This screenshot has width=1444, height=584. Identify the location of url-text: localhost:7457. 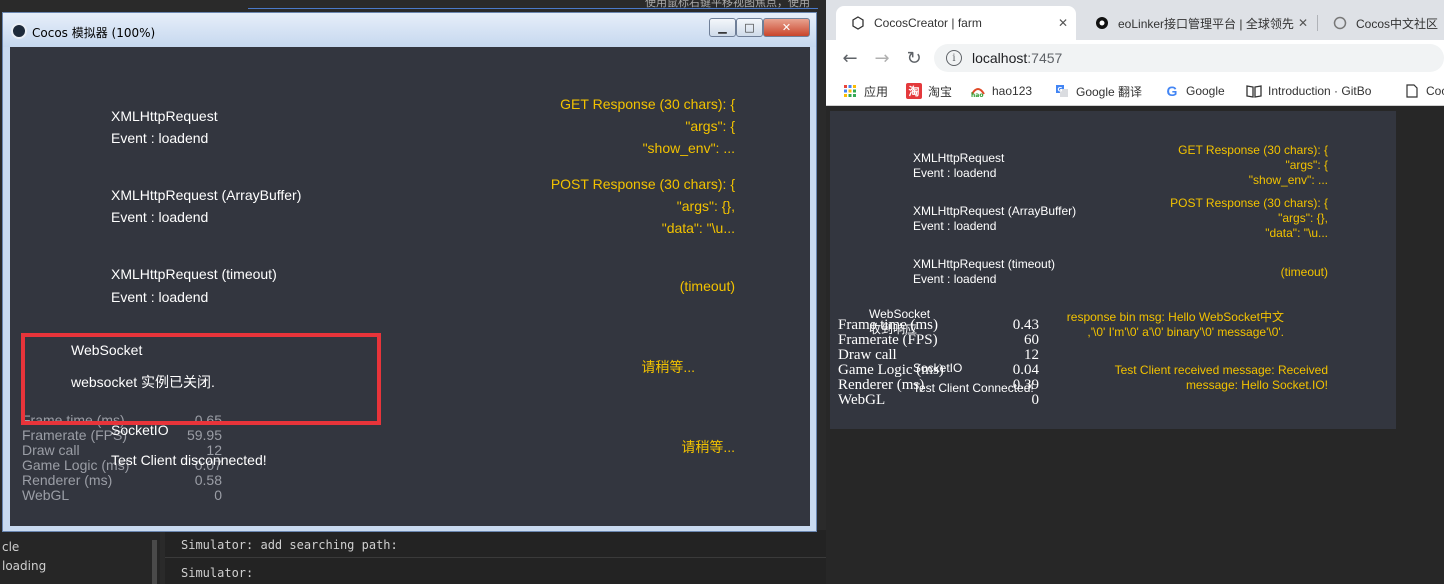
(1017, 58).